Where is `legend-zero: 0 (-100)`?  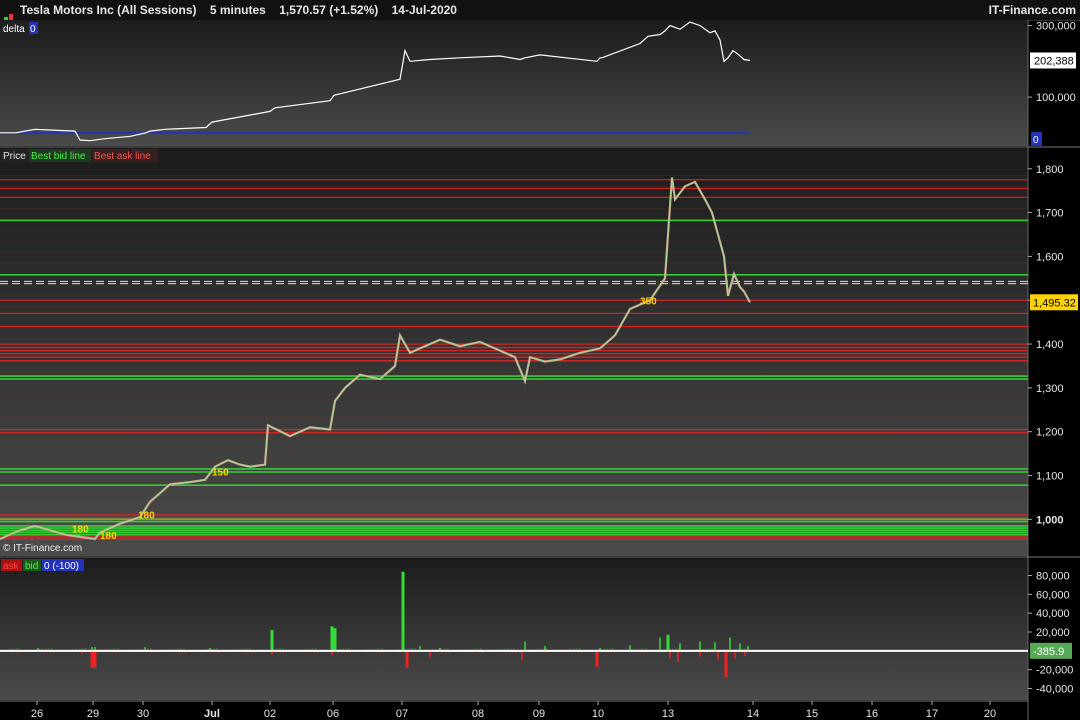
legend-zero: 0 (-100) is located at coordinates (61, 566).